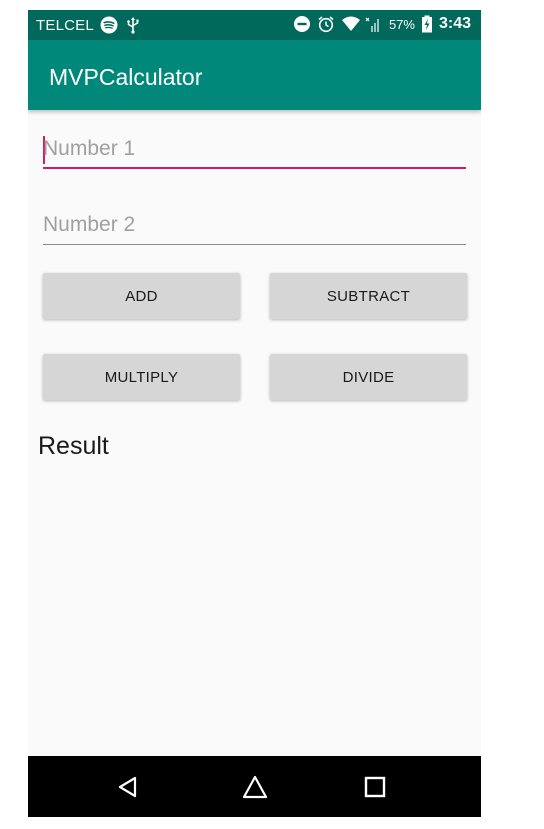  What do you see at coordinates (73, 446) in the screenshot?
I see `result-label: Result` at bounding box center [73, 446].